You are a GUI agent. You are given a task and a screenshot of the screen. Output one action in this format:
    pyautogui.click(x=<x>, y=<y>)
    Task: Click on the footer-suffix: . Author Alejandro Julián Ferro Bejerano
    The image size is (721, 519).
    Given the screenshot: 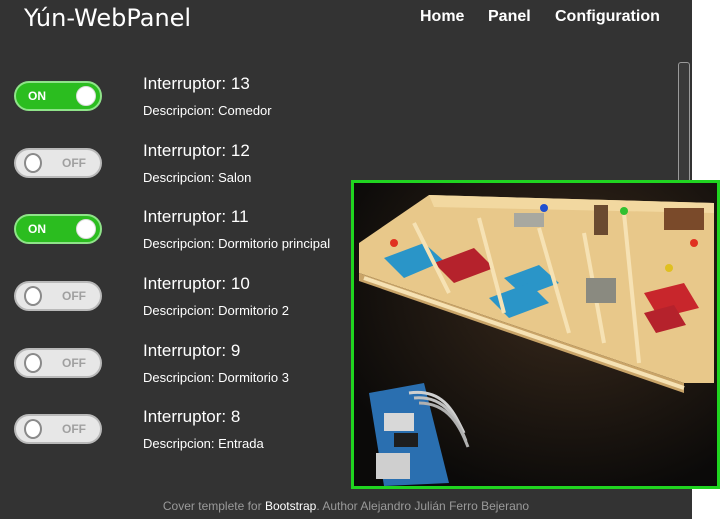 What is the action you would take?
    pyautogui.click(x=423, y=506)
    